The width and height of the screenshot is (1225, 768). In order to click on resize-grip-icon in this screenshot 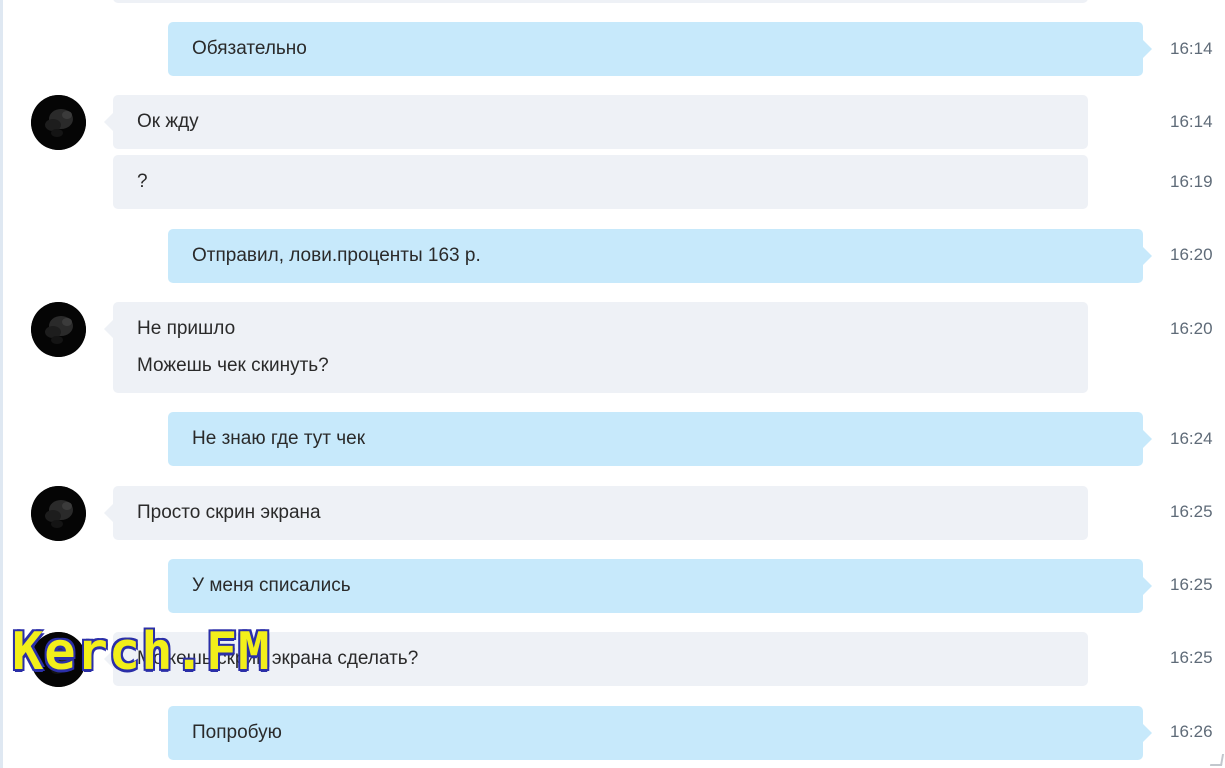, I will do `click(1217, 760)`.